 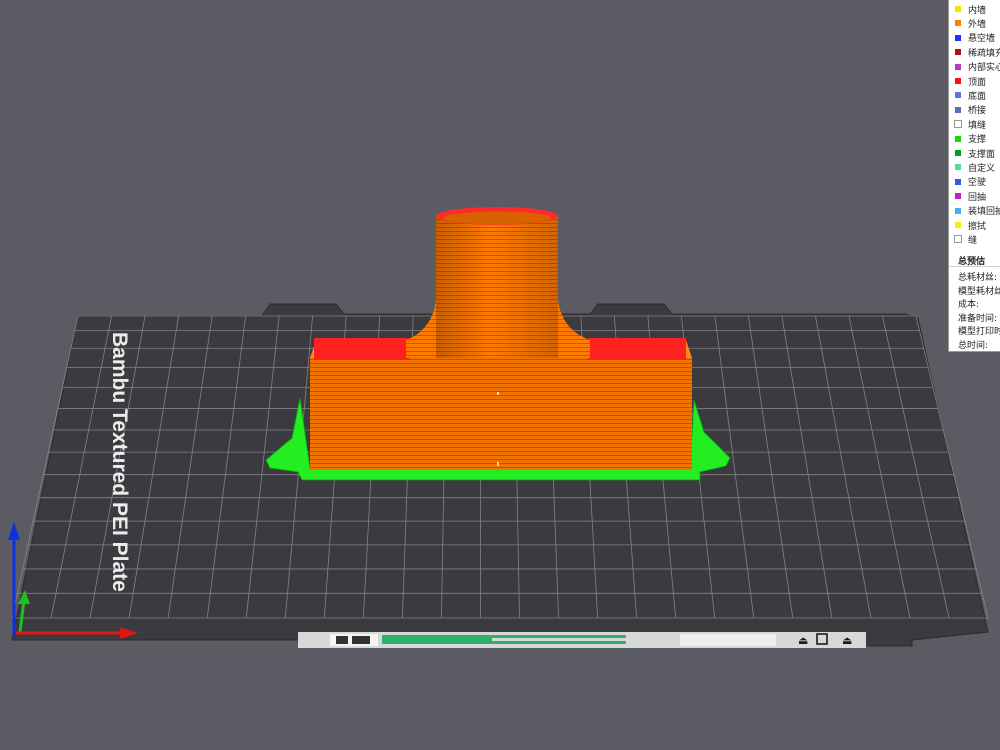 I want to click on legend-item-label: 自定义, so click(x=982, y=168).